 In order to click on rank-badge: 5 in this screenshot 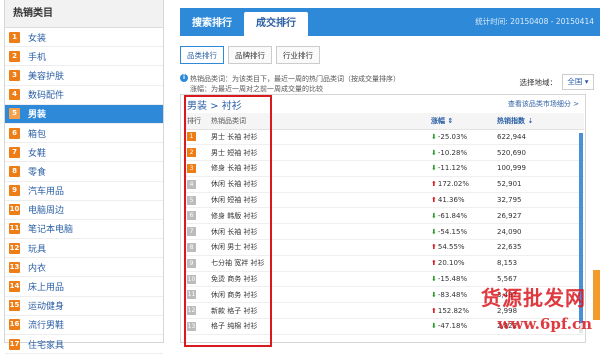, I will do `click(14, 114)`.